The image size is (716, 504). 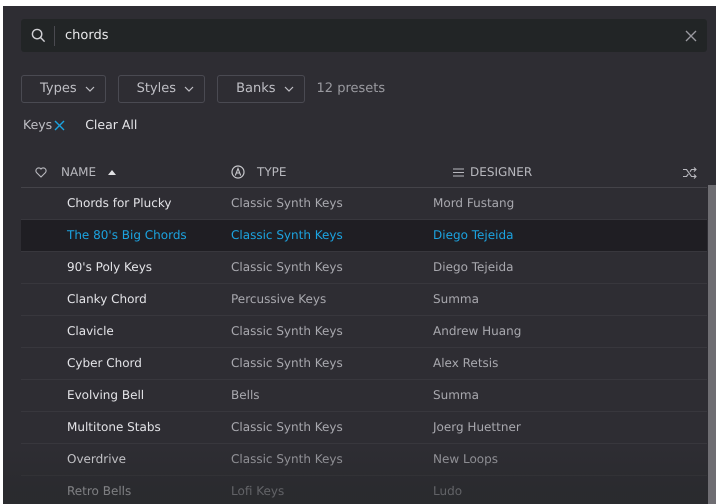 I want to click on preset-designer: Mord Fustang, so click(x=473, y=203).